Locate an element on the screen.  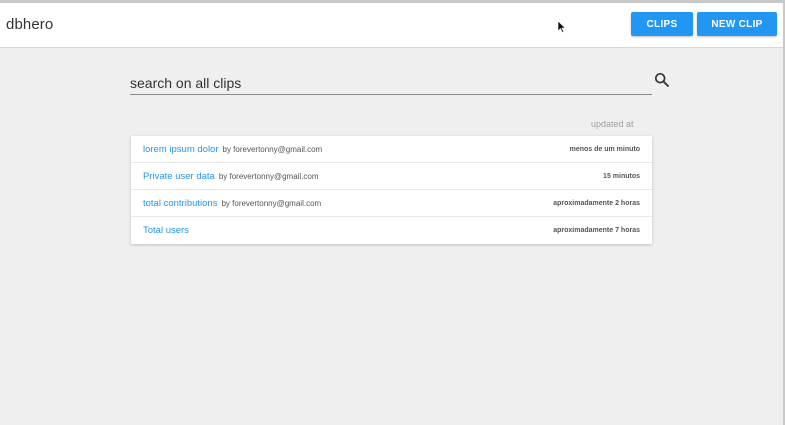
clip-title-link: Total users is located at coordinates (166, 230).